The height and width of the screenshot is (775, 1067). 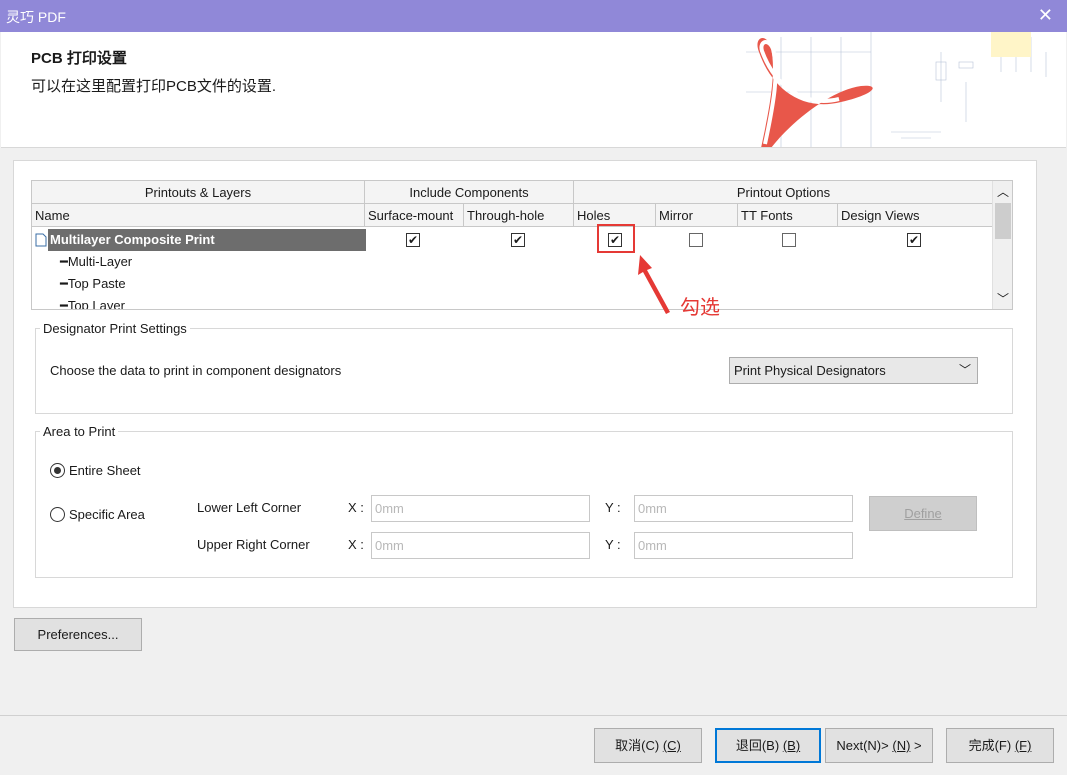 What do you see at coordinates (480, 508) in the screenshot?
I see `lower-left-x-field: 0mm` at bounding box center [480, 508].